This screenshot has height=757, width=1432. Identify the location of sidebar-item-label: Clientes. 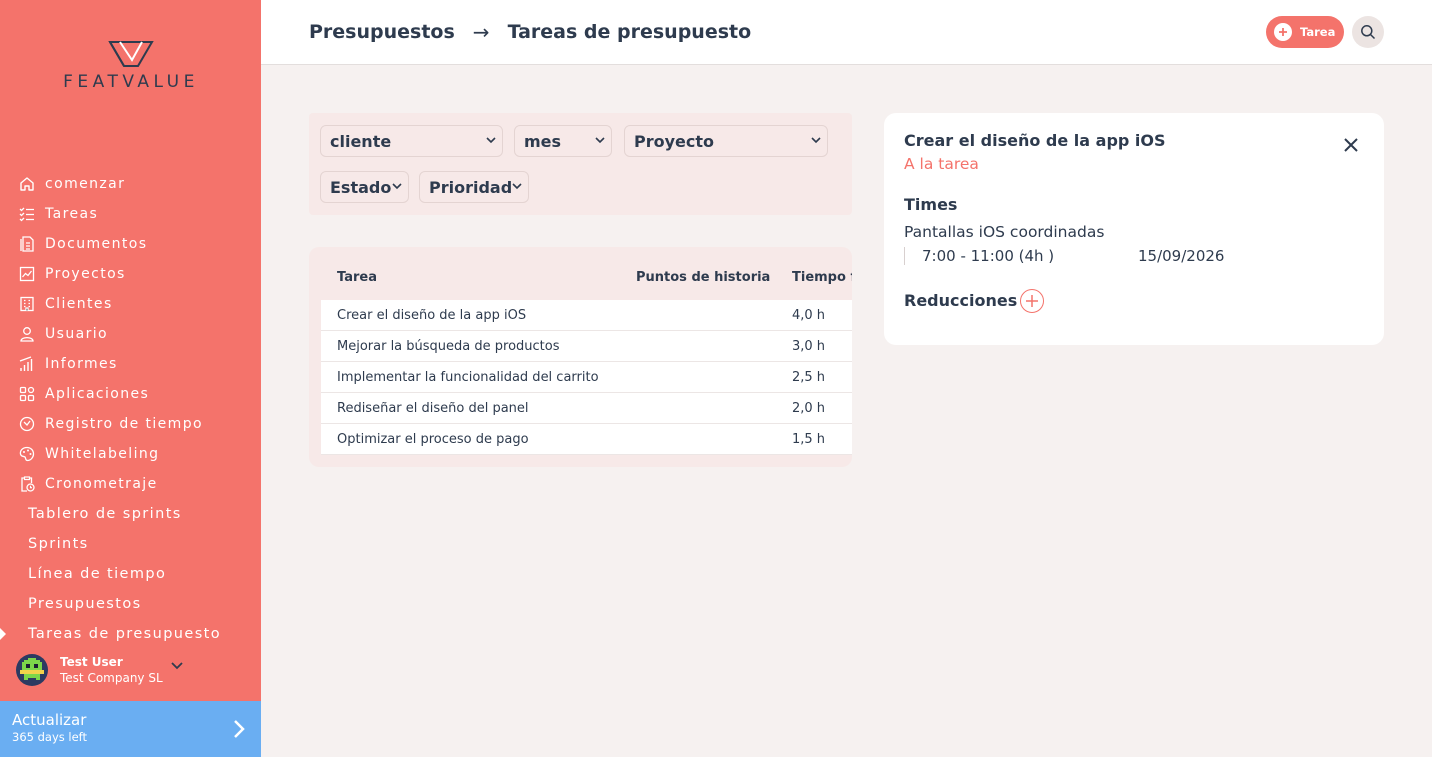
(79, 304).